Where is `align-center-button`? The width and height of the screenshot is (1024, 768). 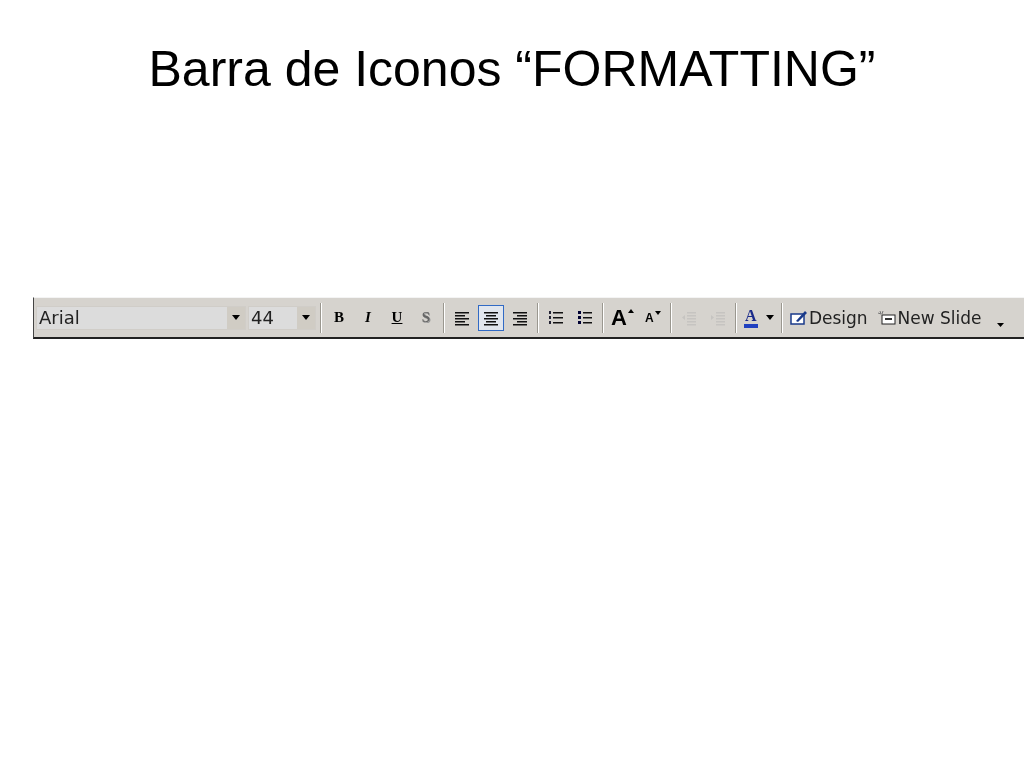
align-center-button is located at coordinates (491, 317).